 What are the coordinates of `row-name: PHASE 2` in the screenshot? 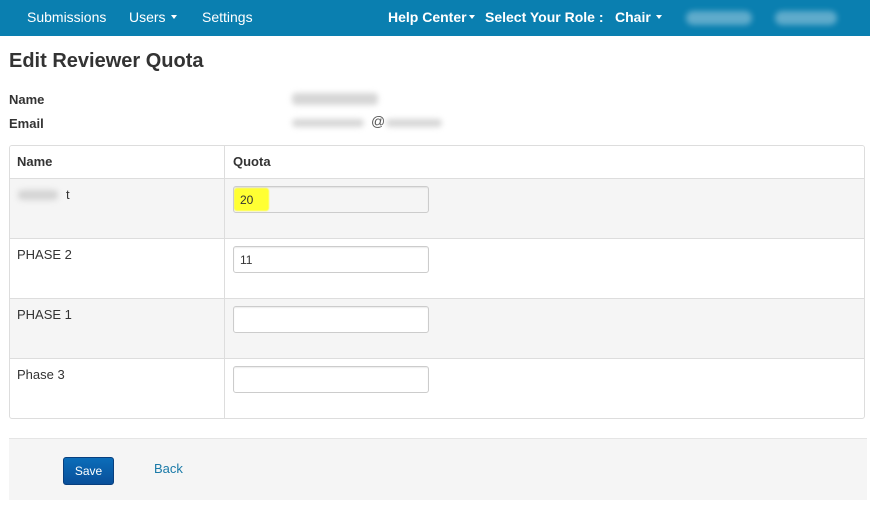 It's located at (44, 254).